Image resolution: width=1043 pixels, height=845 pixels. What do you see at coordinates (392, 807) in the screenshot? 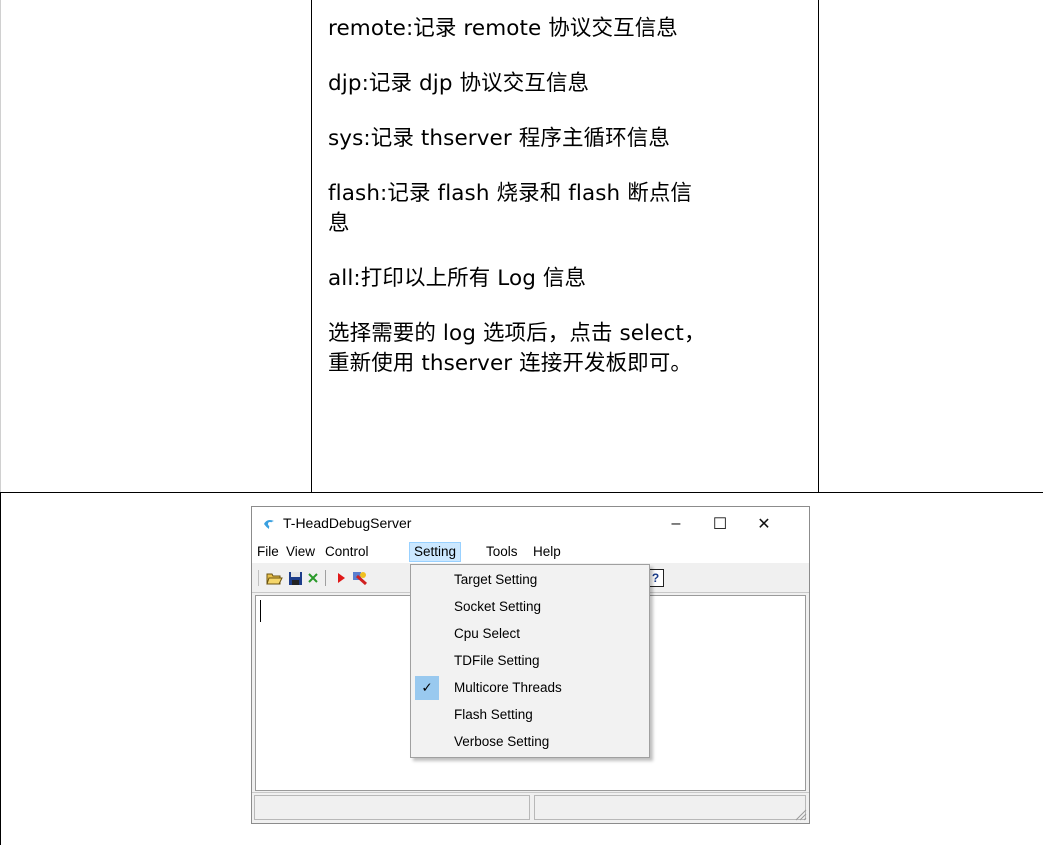
I see `status-pane-left` at bounding box center [392, 807].